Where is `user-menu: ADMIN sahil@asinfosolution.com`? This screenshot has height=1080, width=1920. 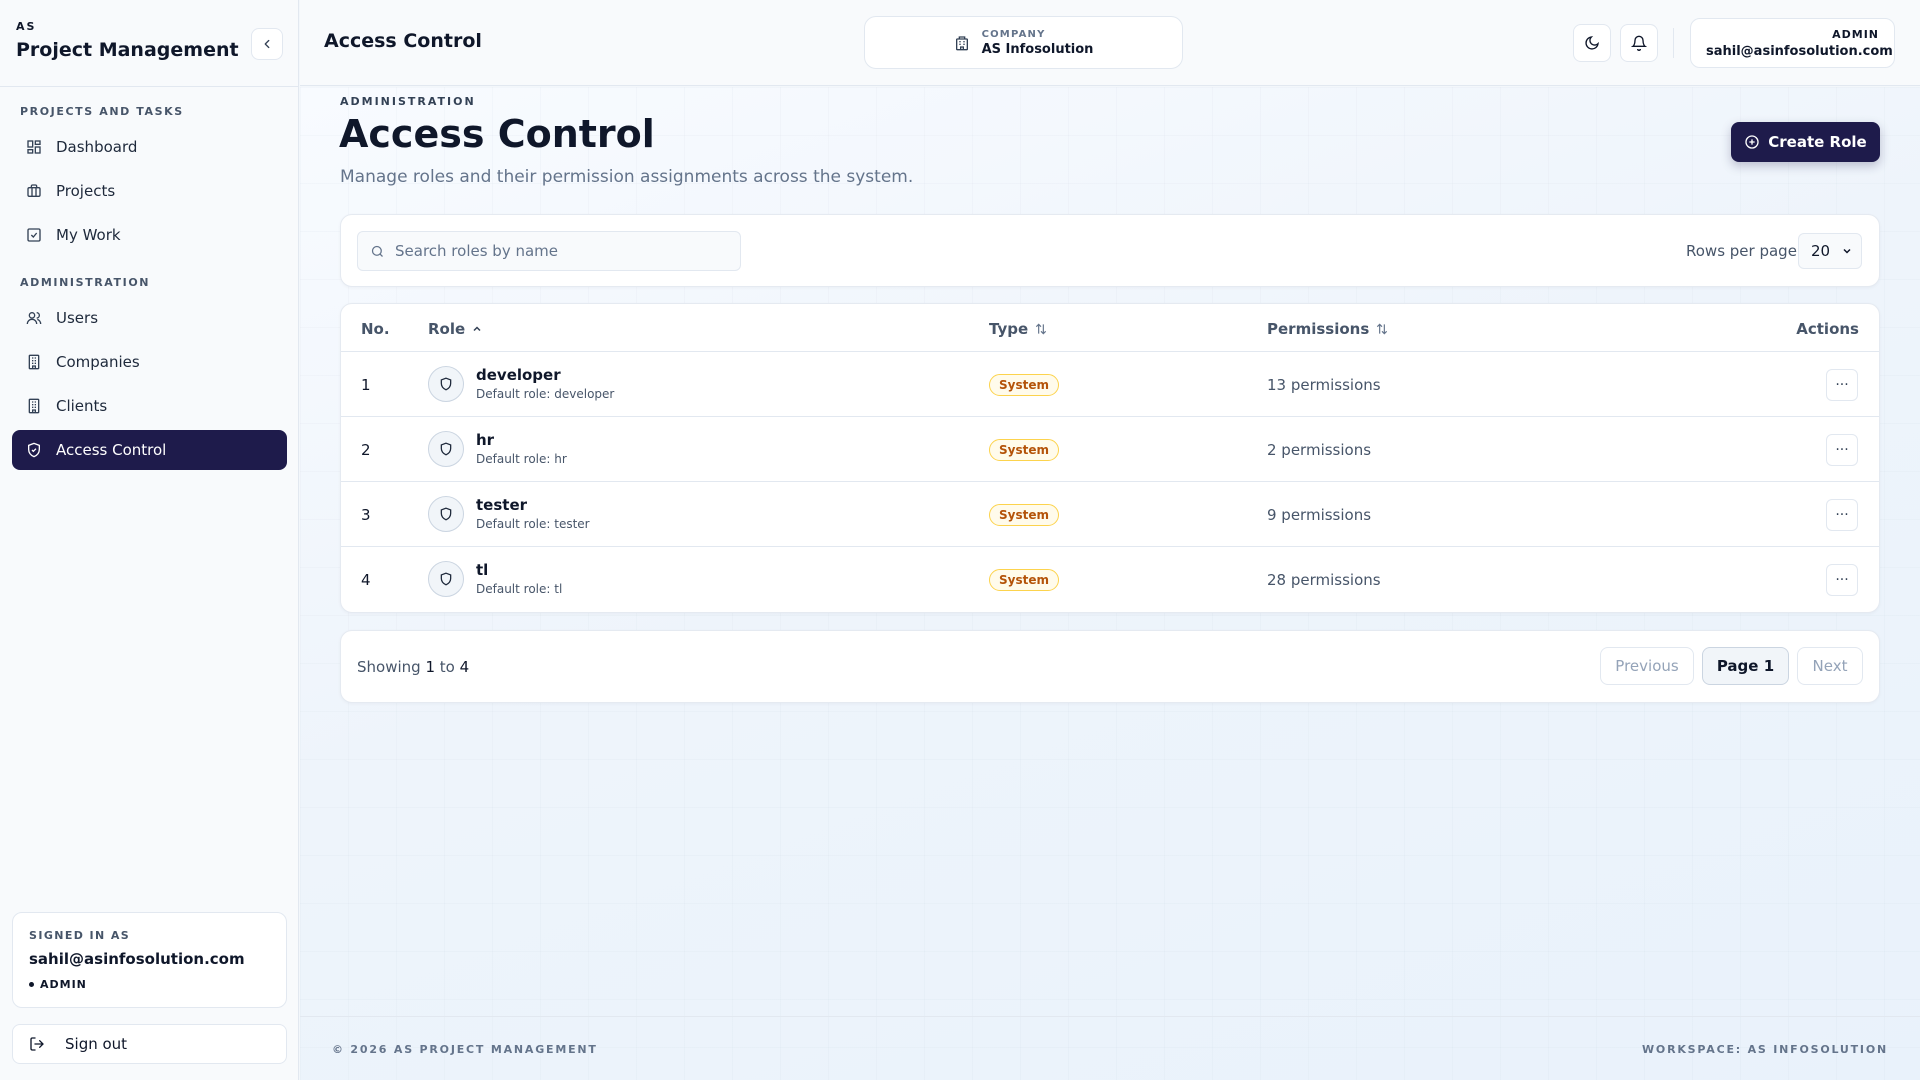 user-menu: ADMIN sahil@asinfosolution.com is located at coordinates (1792, 43).